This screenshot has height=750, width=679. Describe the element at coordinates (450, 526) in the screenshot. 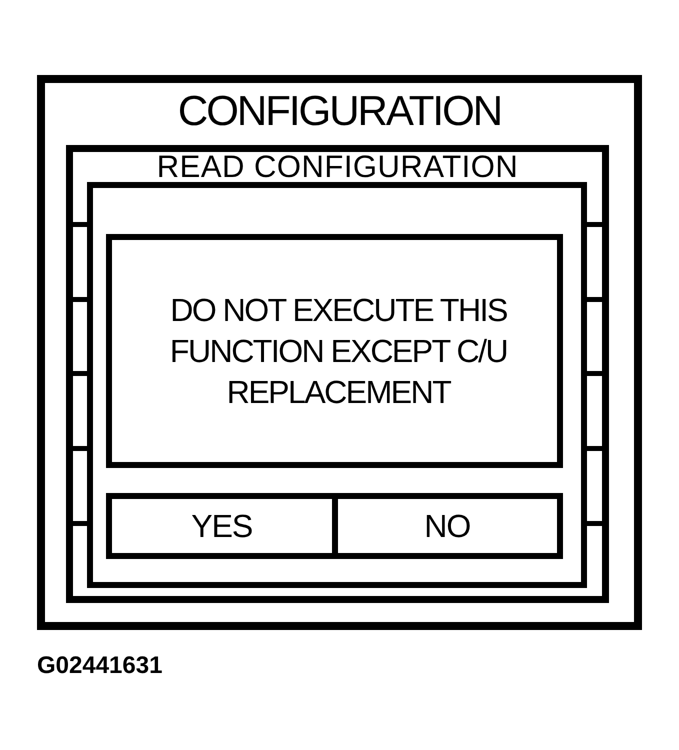

I see `dialog-button: NO` at that location.